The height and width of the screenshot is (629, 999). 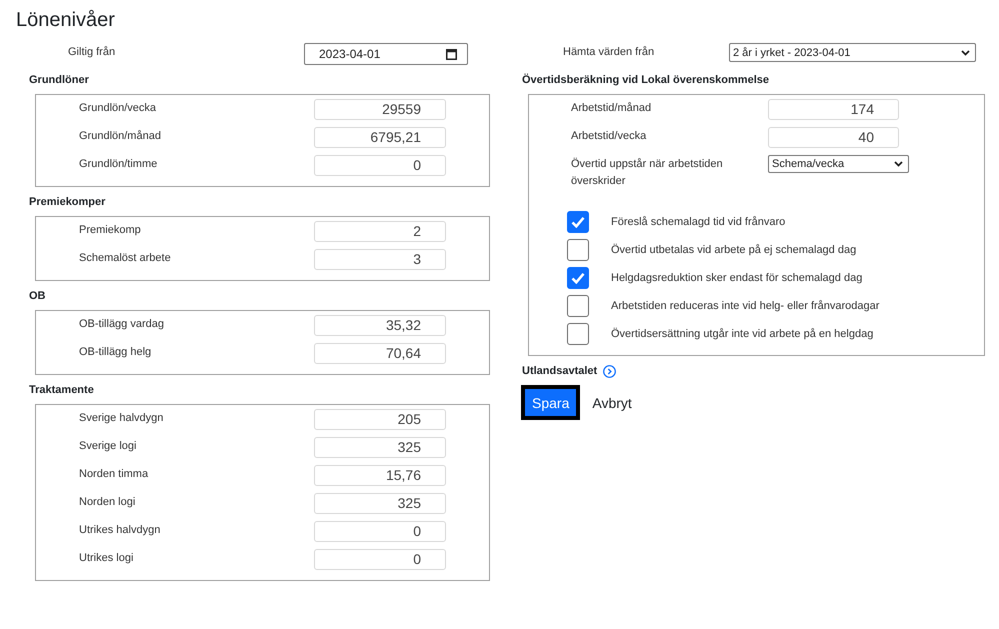 What do you see at coordinates (67, 202) in the screenshot?
I see `section-heading: Premiekomper` at bounding box center [67, 202].